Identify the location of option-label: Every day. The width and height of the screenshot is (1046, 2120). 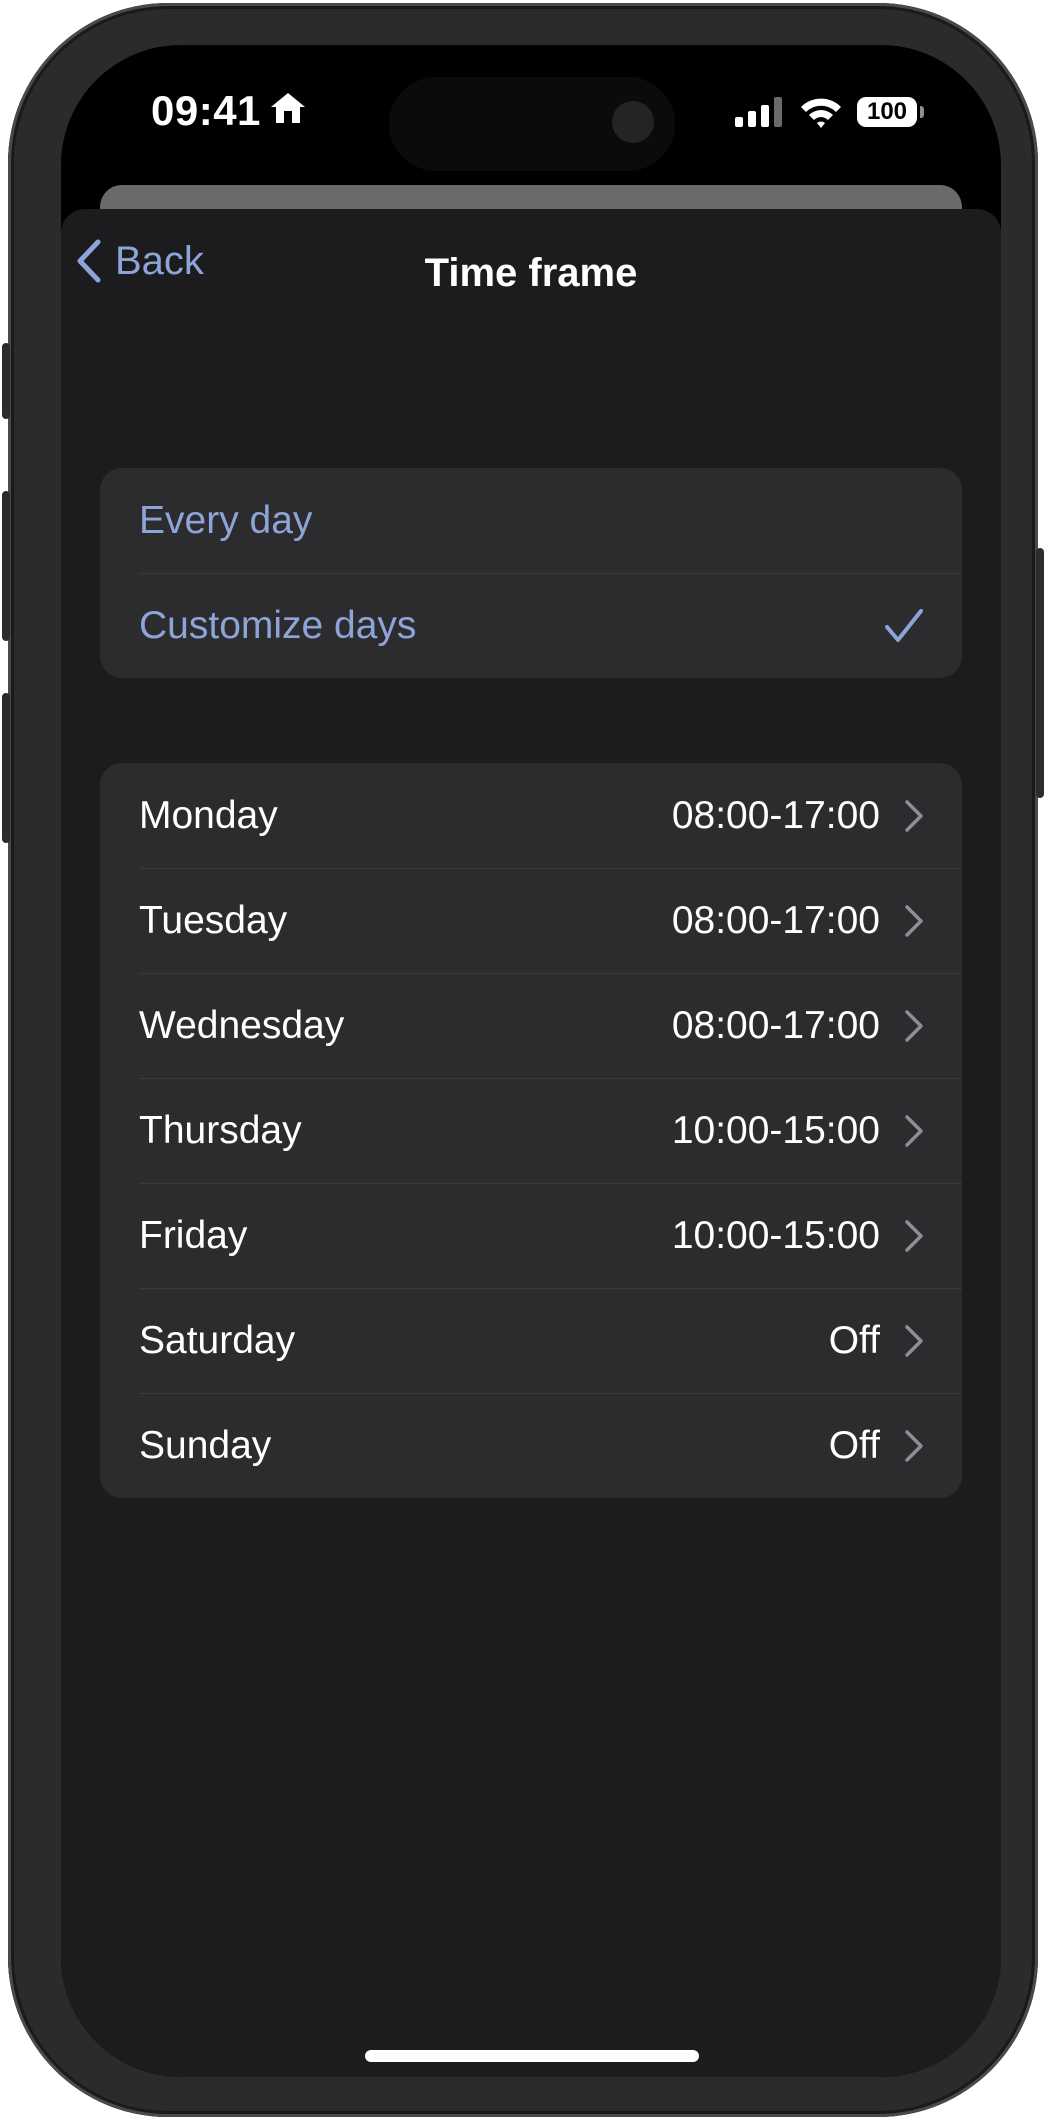
(226, 520).